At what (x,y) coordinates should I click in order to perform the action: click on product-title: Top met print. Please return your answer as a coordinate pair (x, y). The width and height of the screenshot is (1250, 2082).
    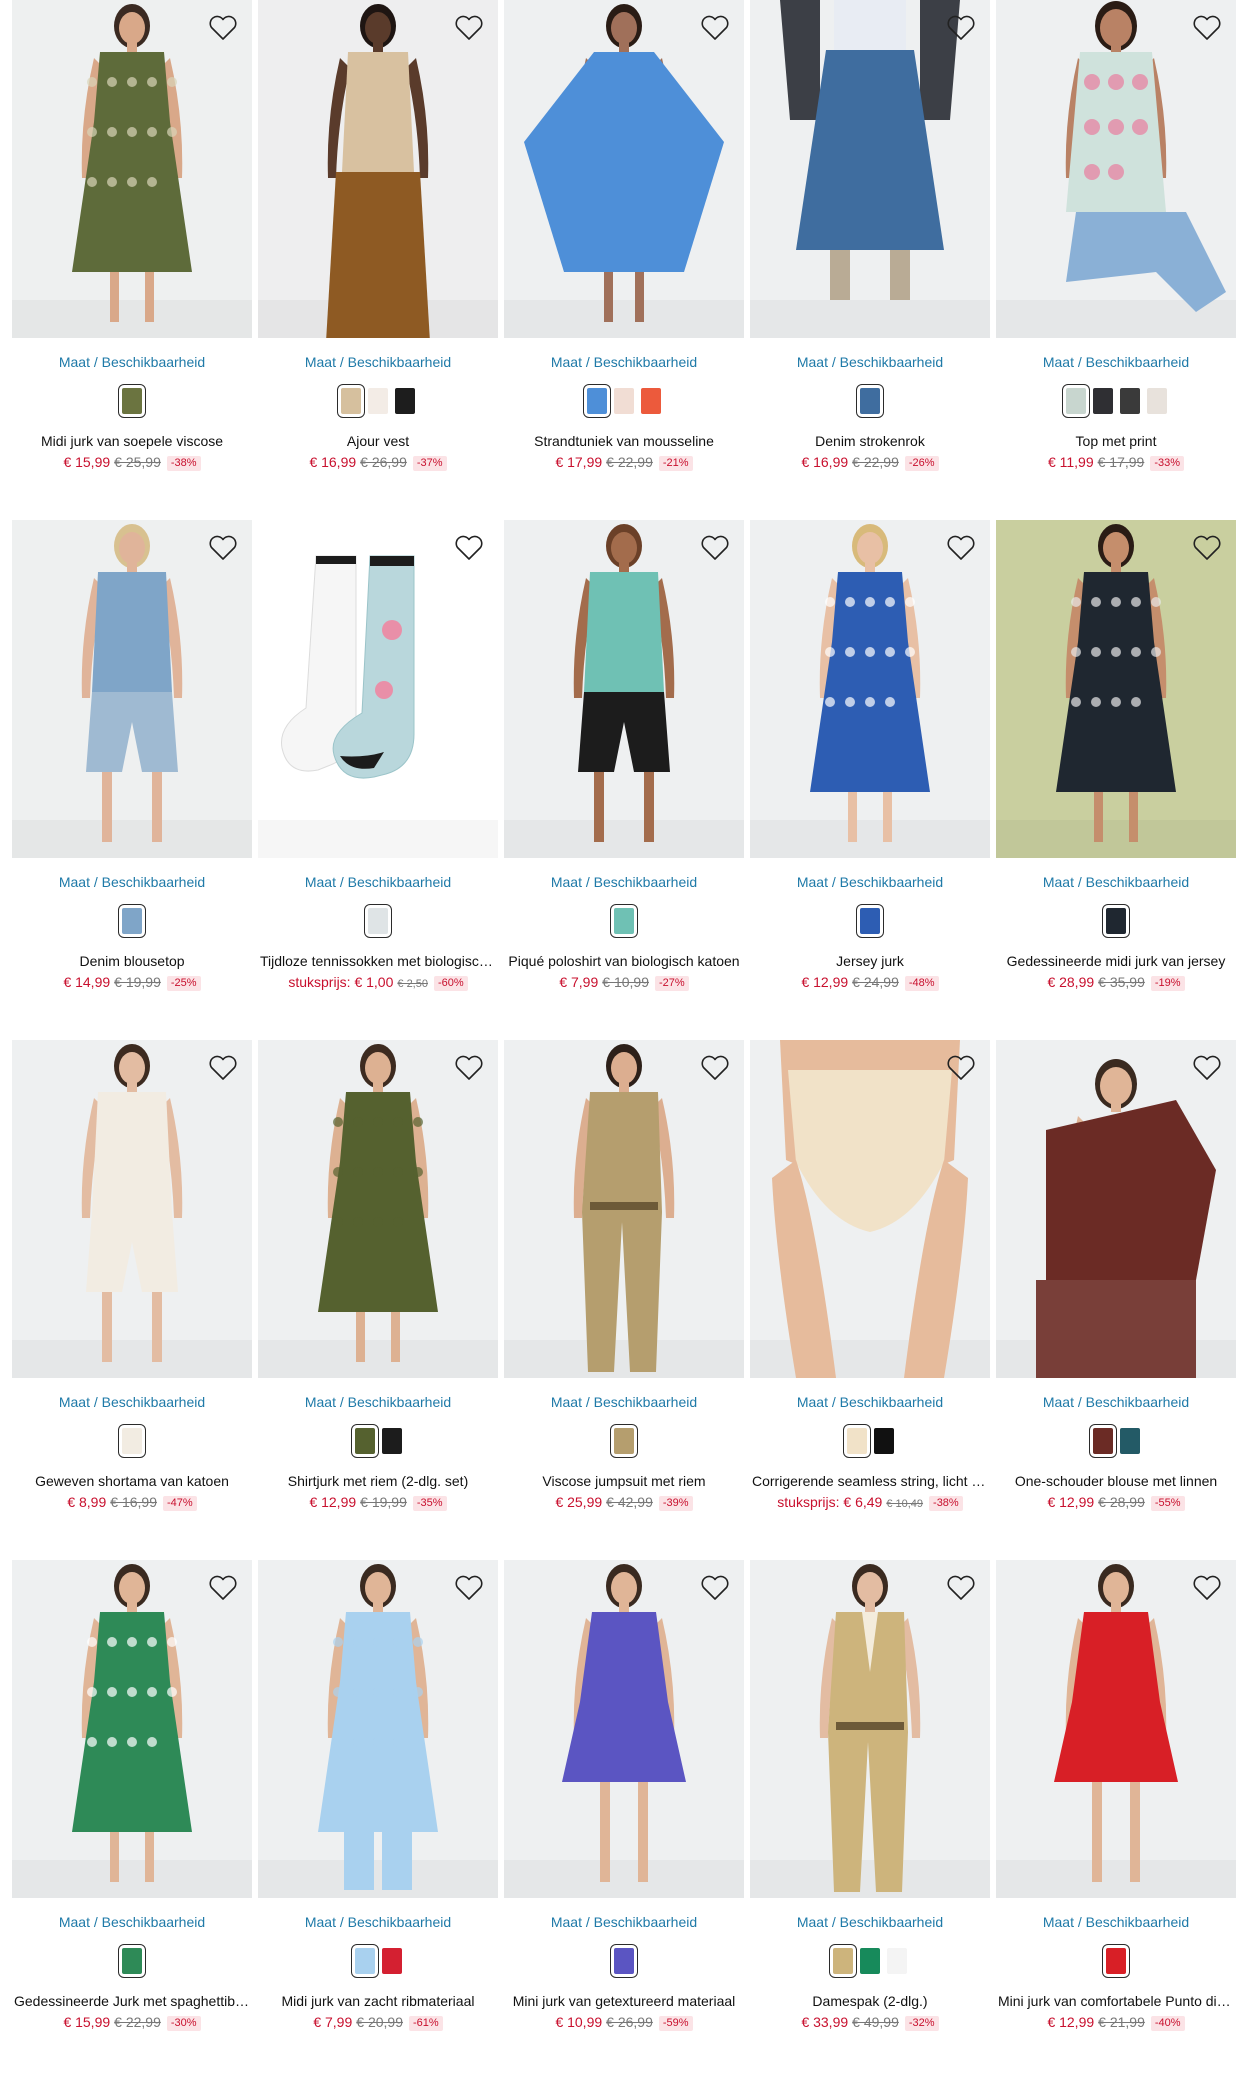
    Looking at the image, I should click on (1116, 441).